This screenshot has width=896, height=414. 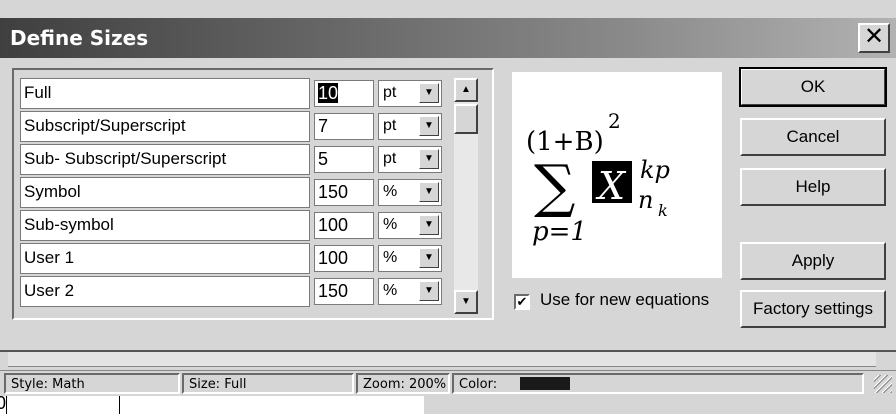 I want to click on apply-button: Apply, so click(x=813, y=261).